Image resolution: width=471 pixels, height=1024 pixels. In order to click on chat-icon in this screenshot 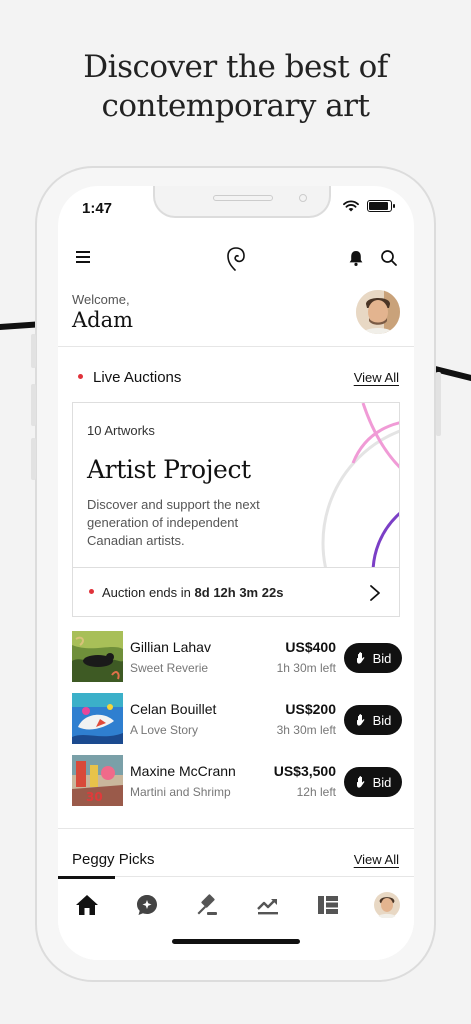, I will do `click(147, 905)`.